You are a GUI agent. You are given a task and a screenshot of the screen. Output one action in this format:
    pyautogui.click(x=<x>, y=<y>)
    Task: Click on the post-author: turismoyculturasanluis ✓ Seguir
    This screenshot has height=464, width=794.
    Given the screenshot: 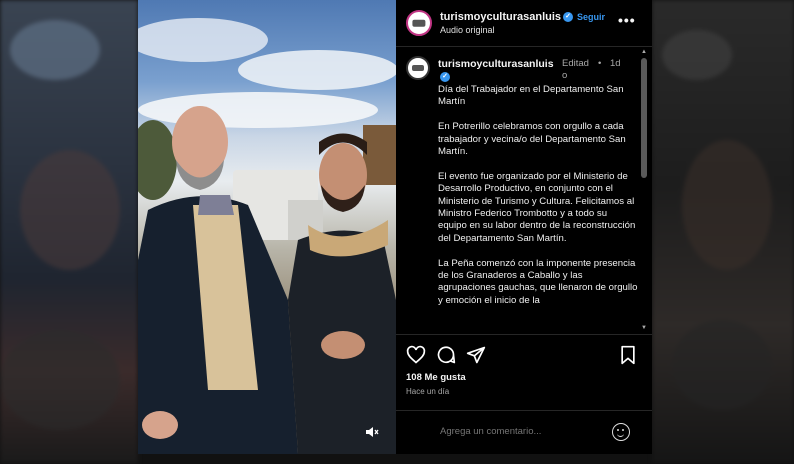 What is the action you would take?
    pyautogui.click(x=522, y=17)
    